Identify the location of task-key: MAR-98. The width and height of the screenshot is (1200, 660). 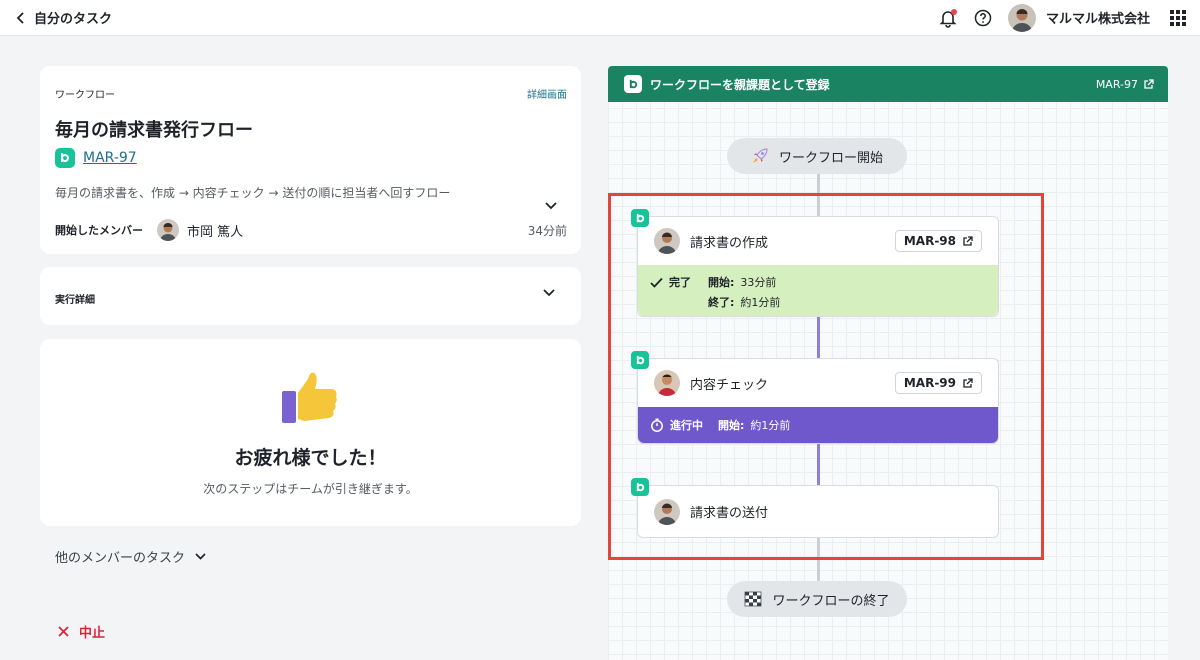
(929, 241).